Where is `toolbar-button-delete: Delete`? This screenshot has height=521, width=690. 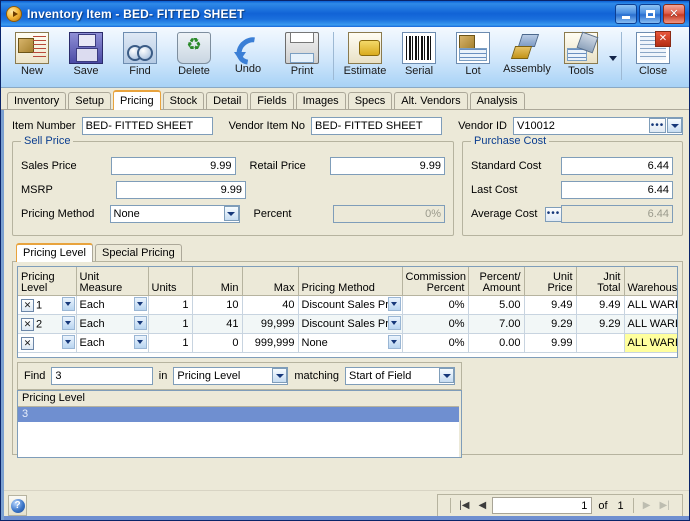
toolbar-button-delete: Delete is located at coordinates (194, 53).